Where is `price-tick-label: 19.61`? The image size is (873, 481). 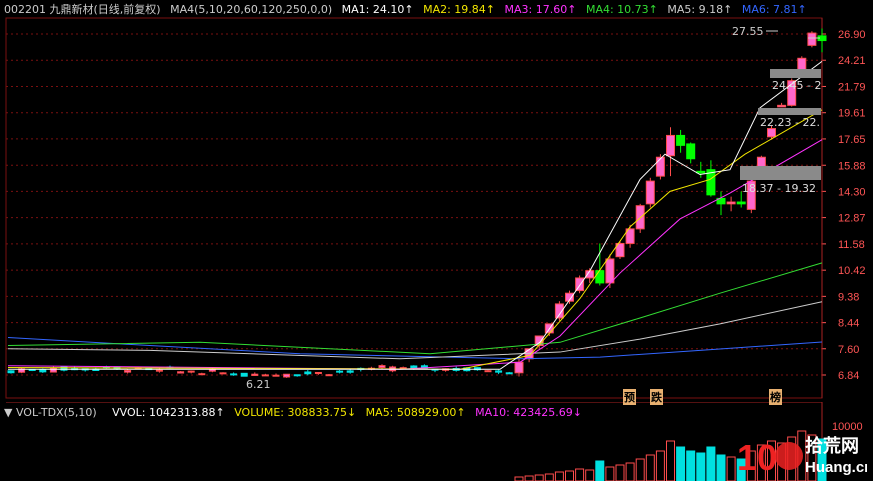 price-tick-label: 19.61 is located at coordinates (852, 114).